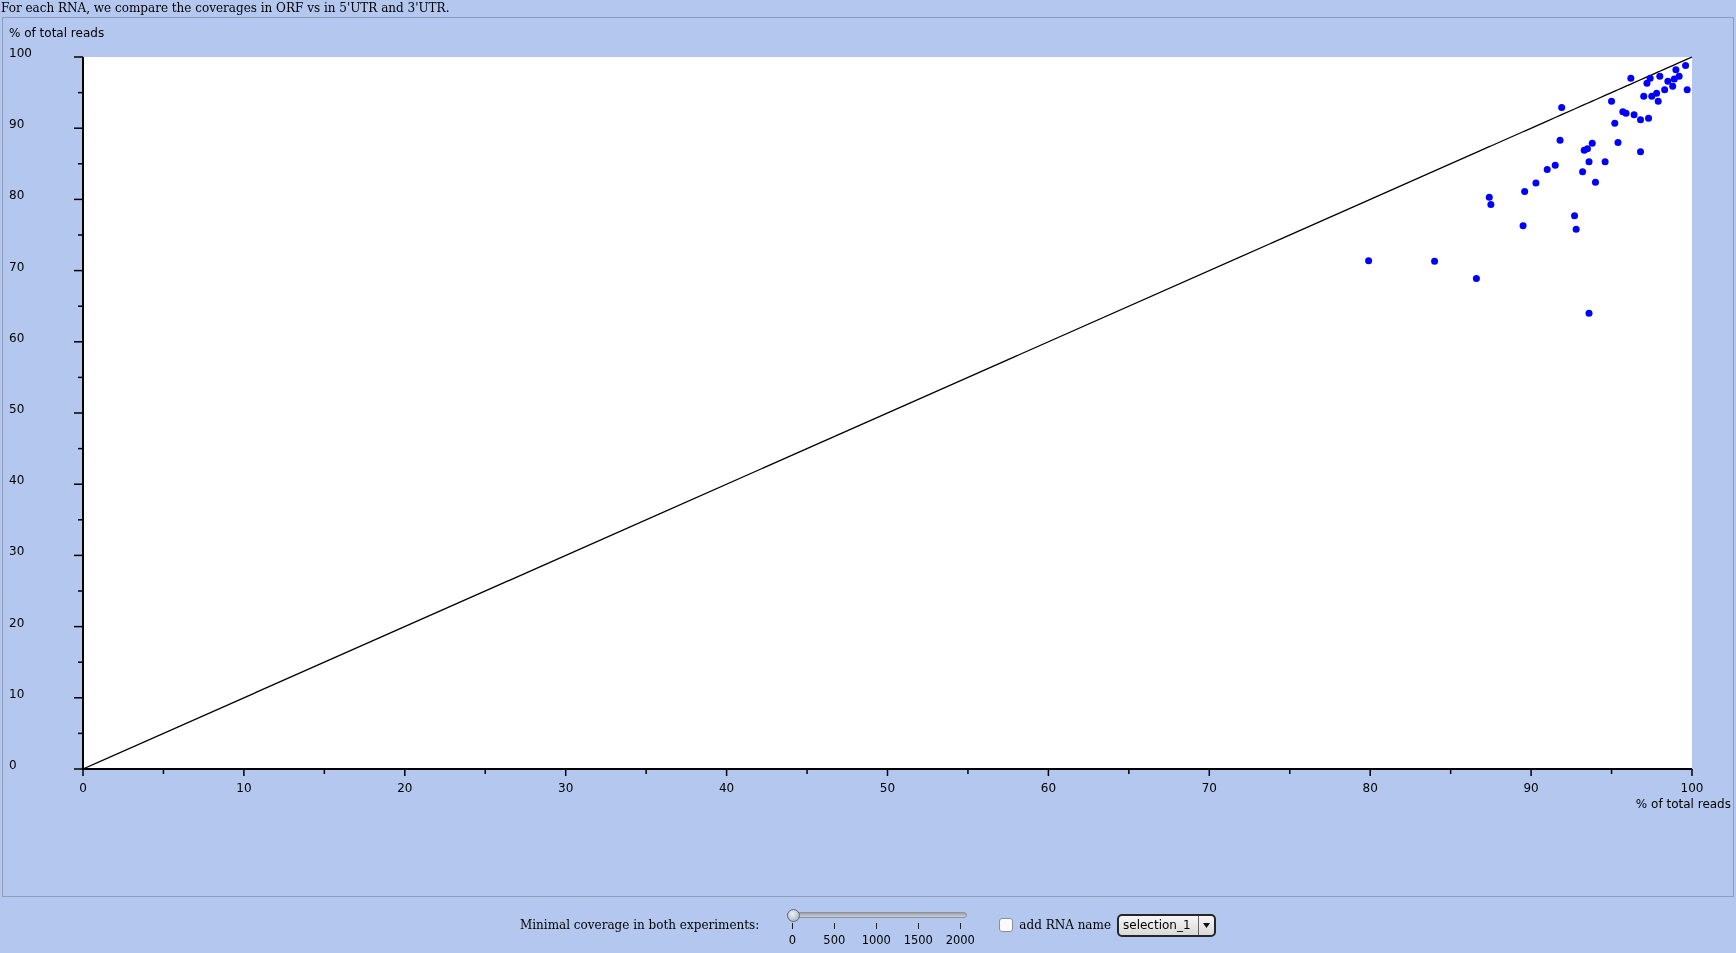 The width and height of the screenshot is (1736, 953). I want to click on y-tick-label: 20, so click(17, 622).